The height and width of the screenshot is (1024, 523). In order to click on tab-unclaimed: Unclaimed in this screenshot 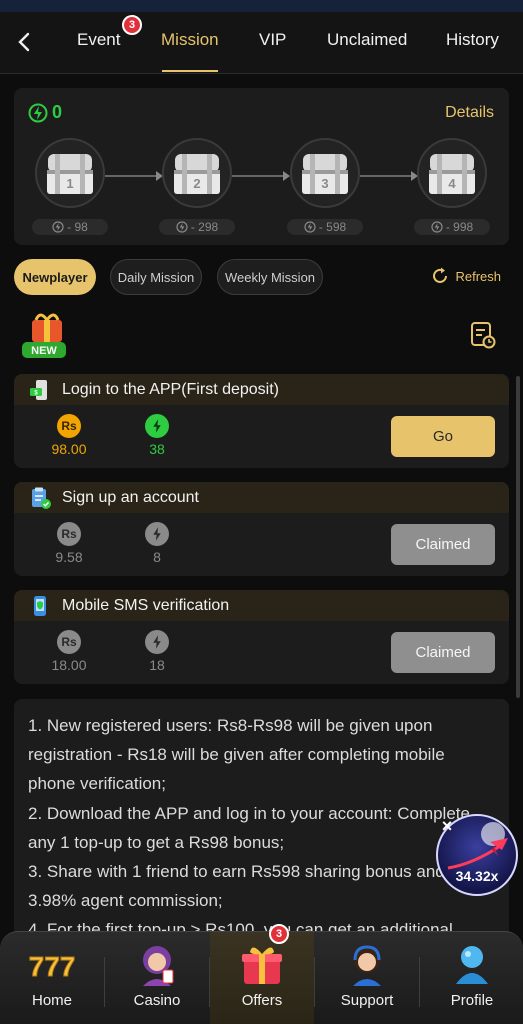, I will do `click(367, 40)`.